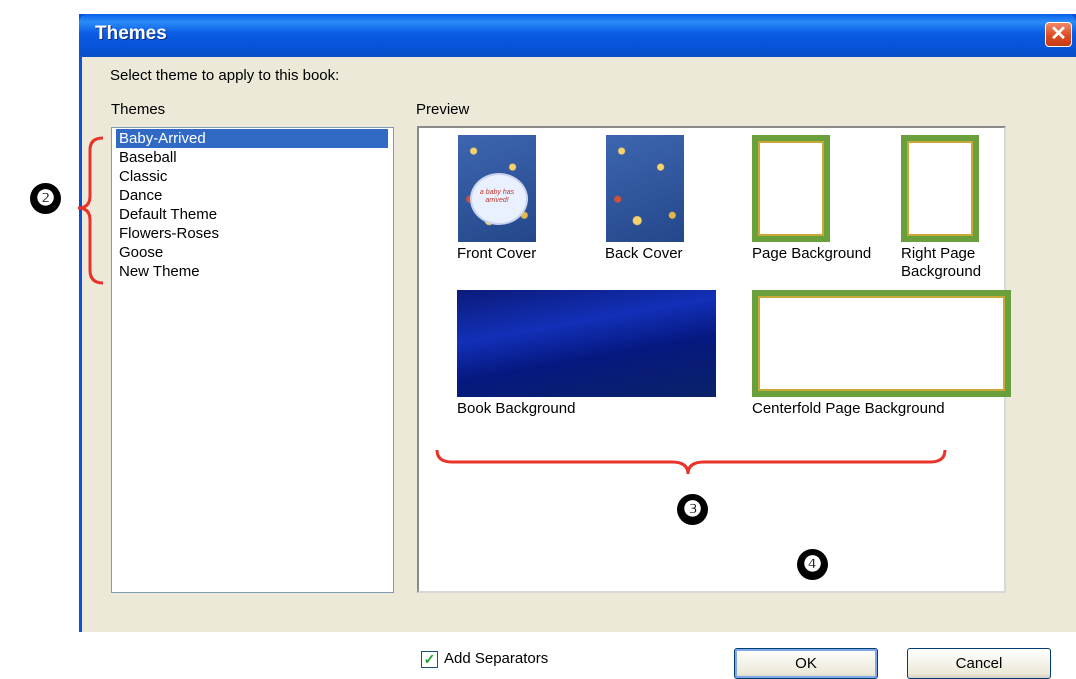 This screenshot has width=1076, height=679. Describe the element at coordinates (979, 663) in the screenshot. I see `cancel-button: Cancel` at that location.